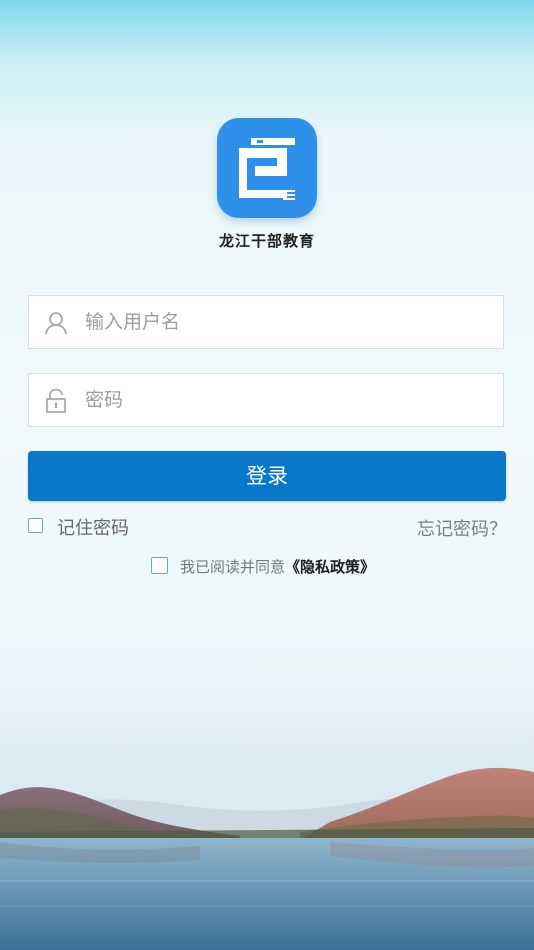 The width and height of the screenshot is (534, 950). I want to click on remember-password-checkbox, so click(35, 525).